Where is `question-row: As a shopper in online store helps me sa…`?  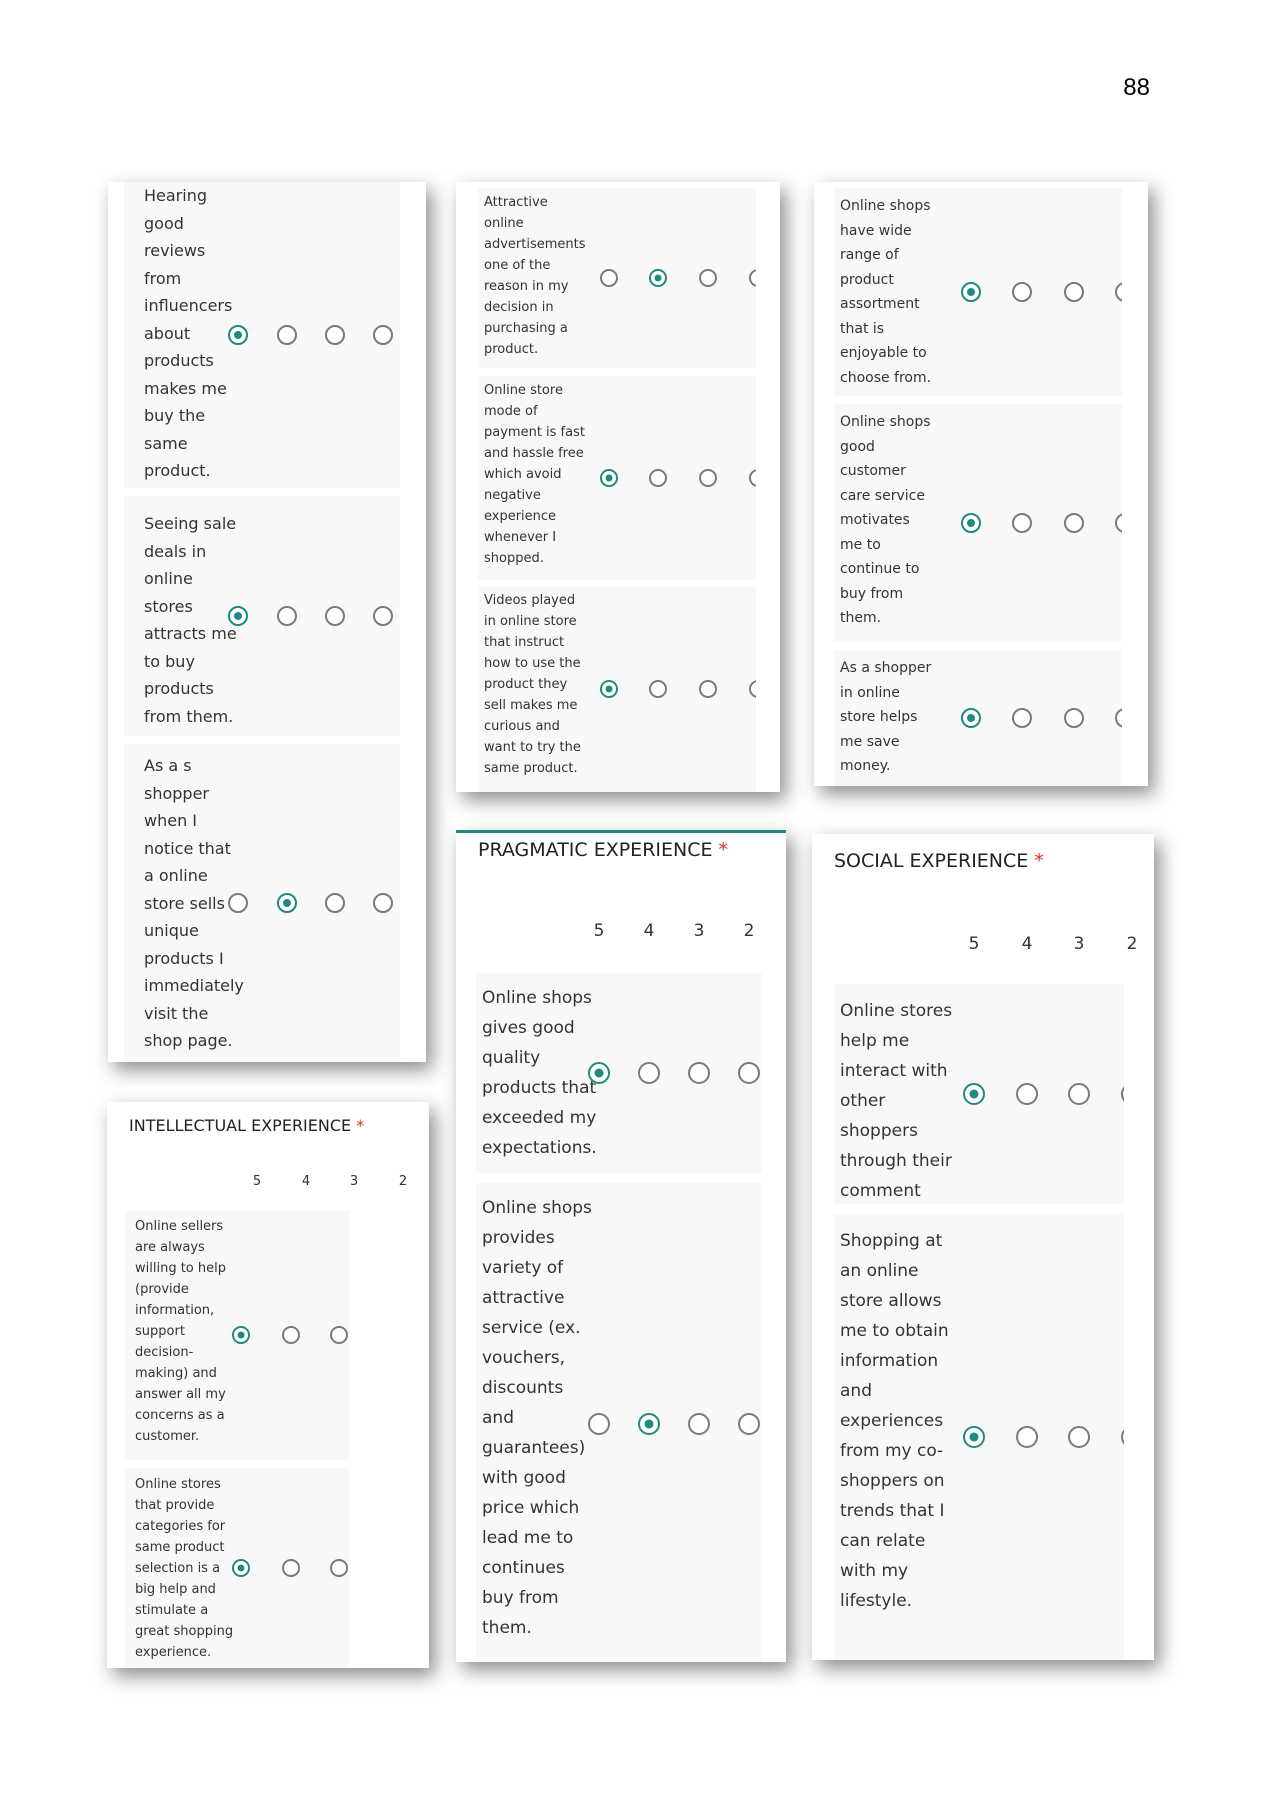 question-row: As a shopper in online store helps me sa… is located at coordinates (978, 718).